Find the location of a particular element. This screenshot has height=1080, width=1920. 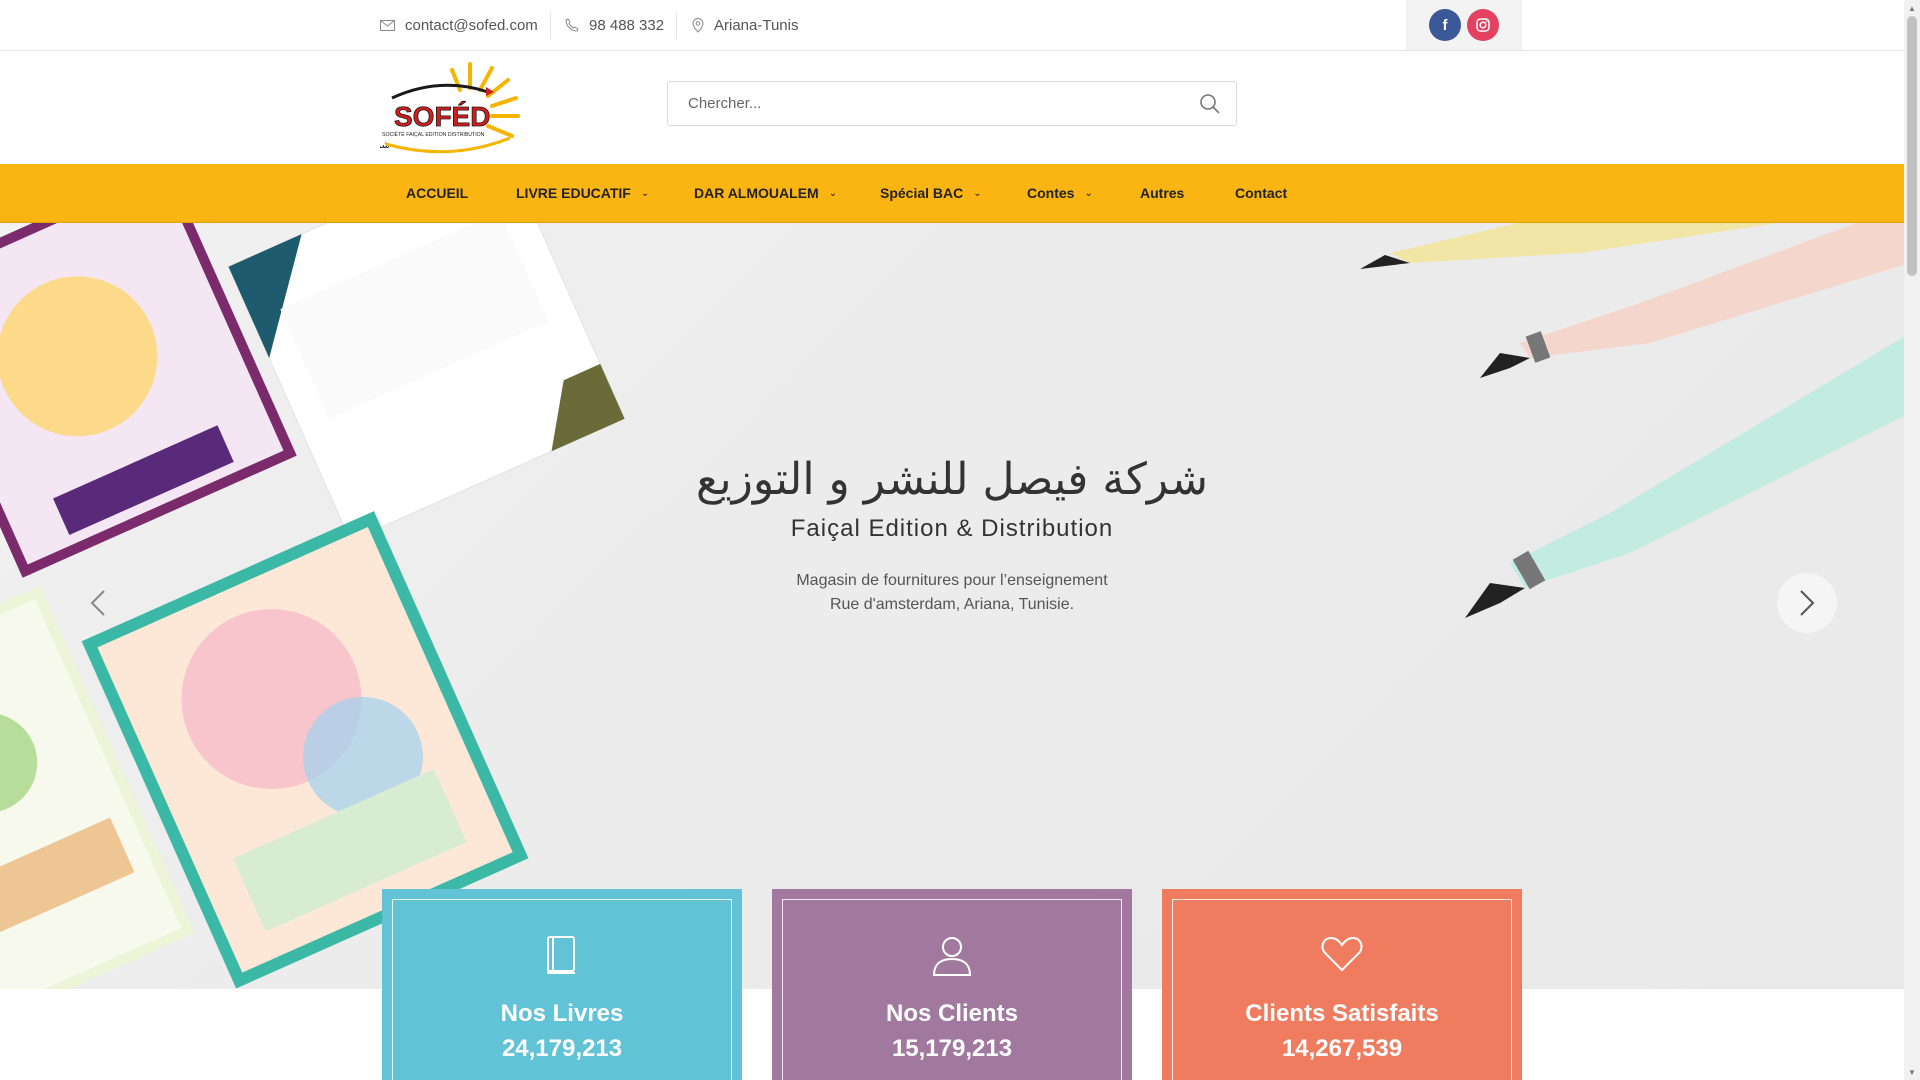

instagram-icon is located at coordinates (1483, 25).